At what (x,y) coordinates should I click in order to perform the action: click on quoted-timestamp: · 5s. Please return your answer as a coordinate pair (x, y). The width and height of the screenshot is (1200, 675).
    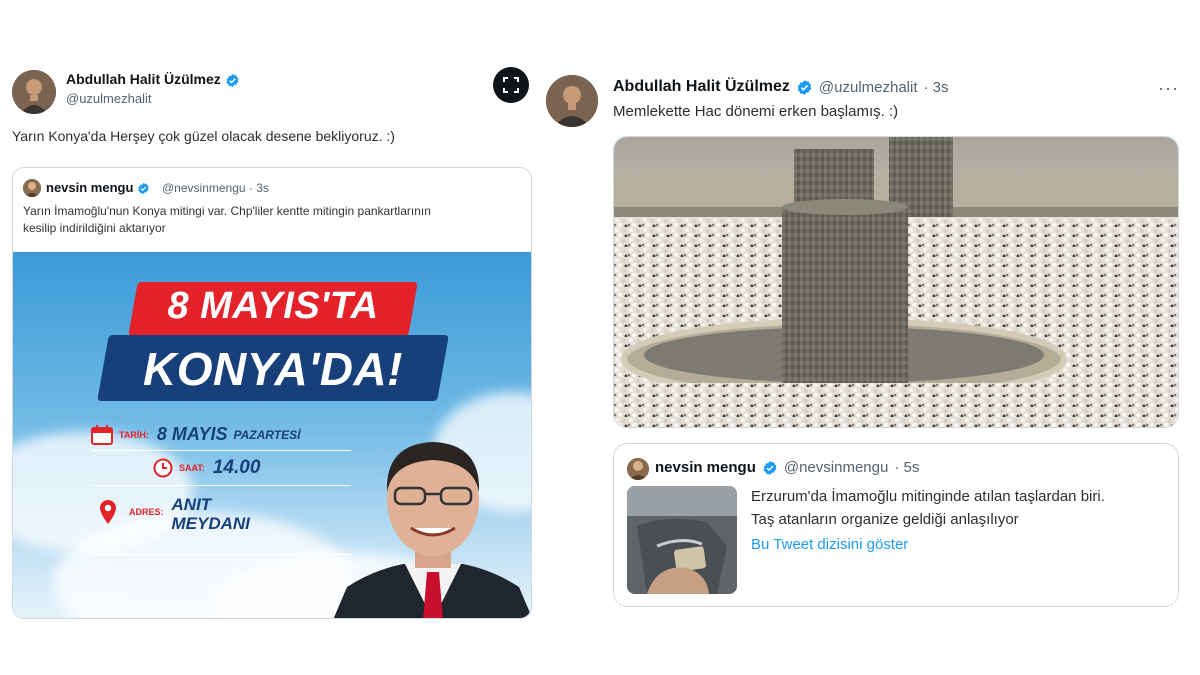
    Looking at the image, I should click on (906, 467).